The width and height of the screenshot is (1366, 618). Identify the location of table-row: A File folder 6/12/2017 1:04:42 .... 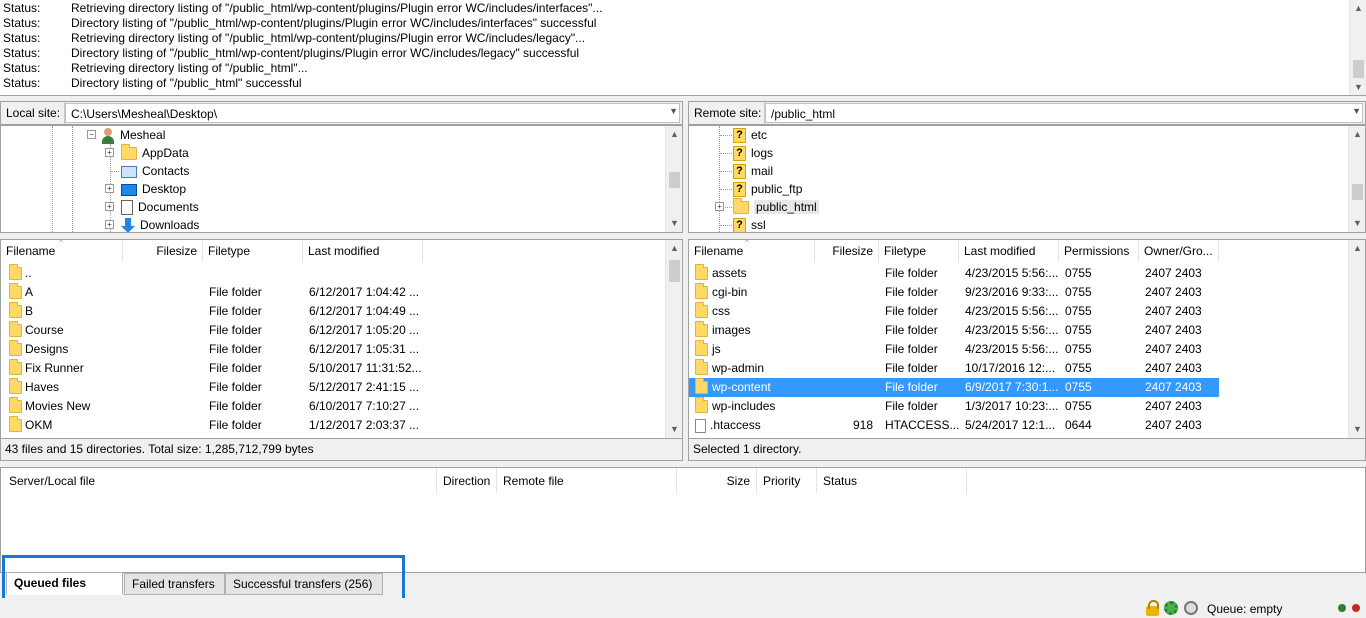
(333, 292).